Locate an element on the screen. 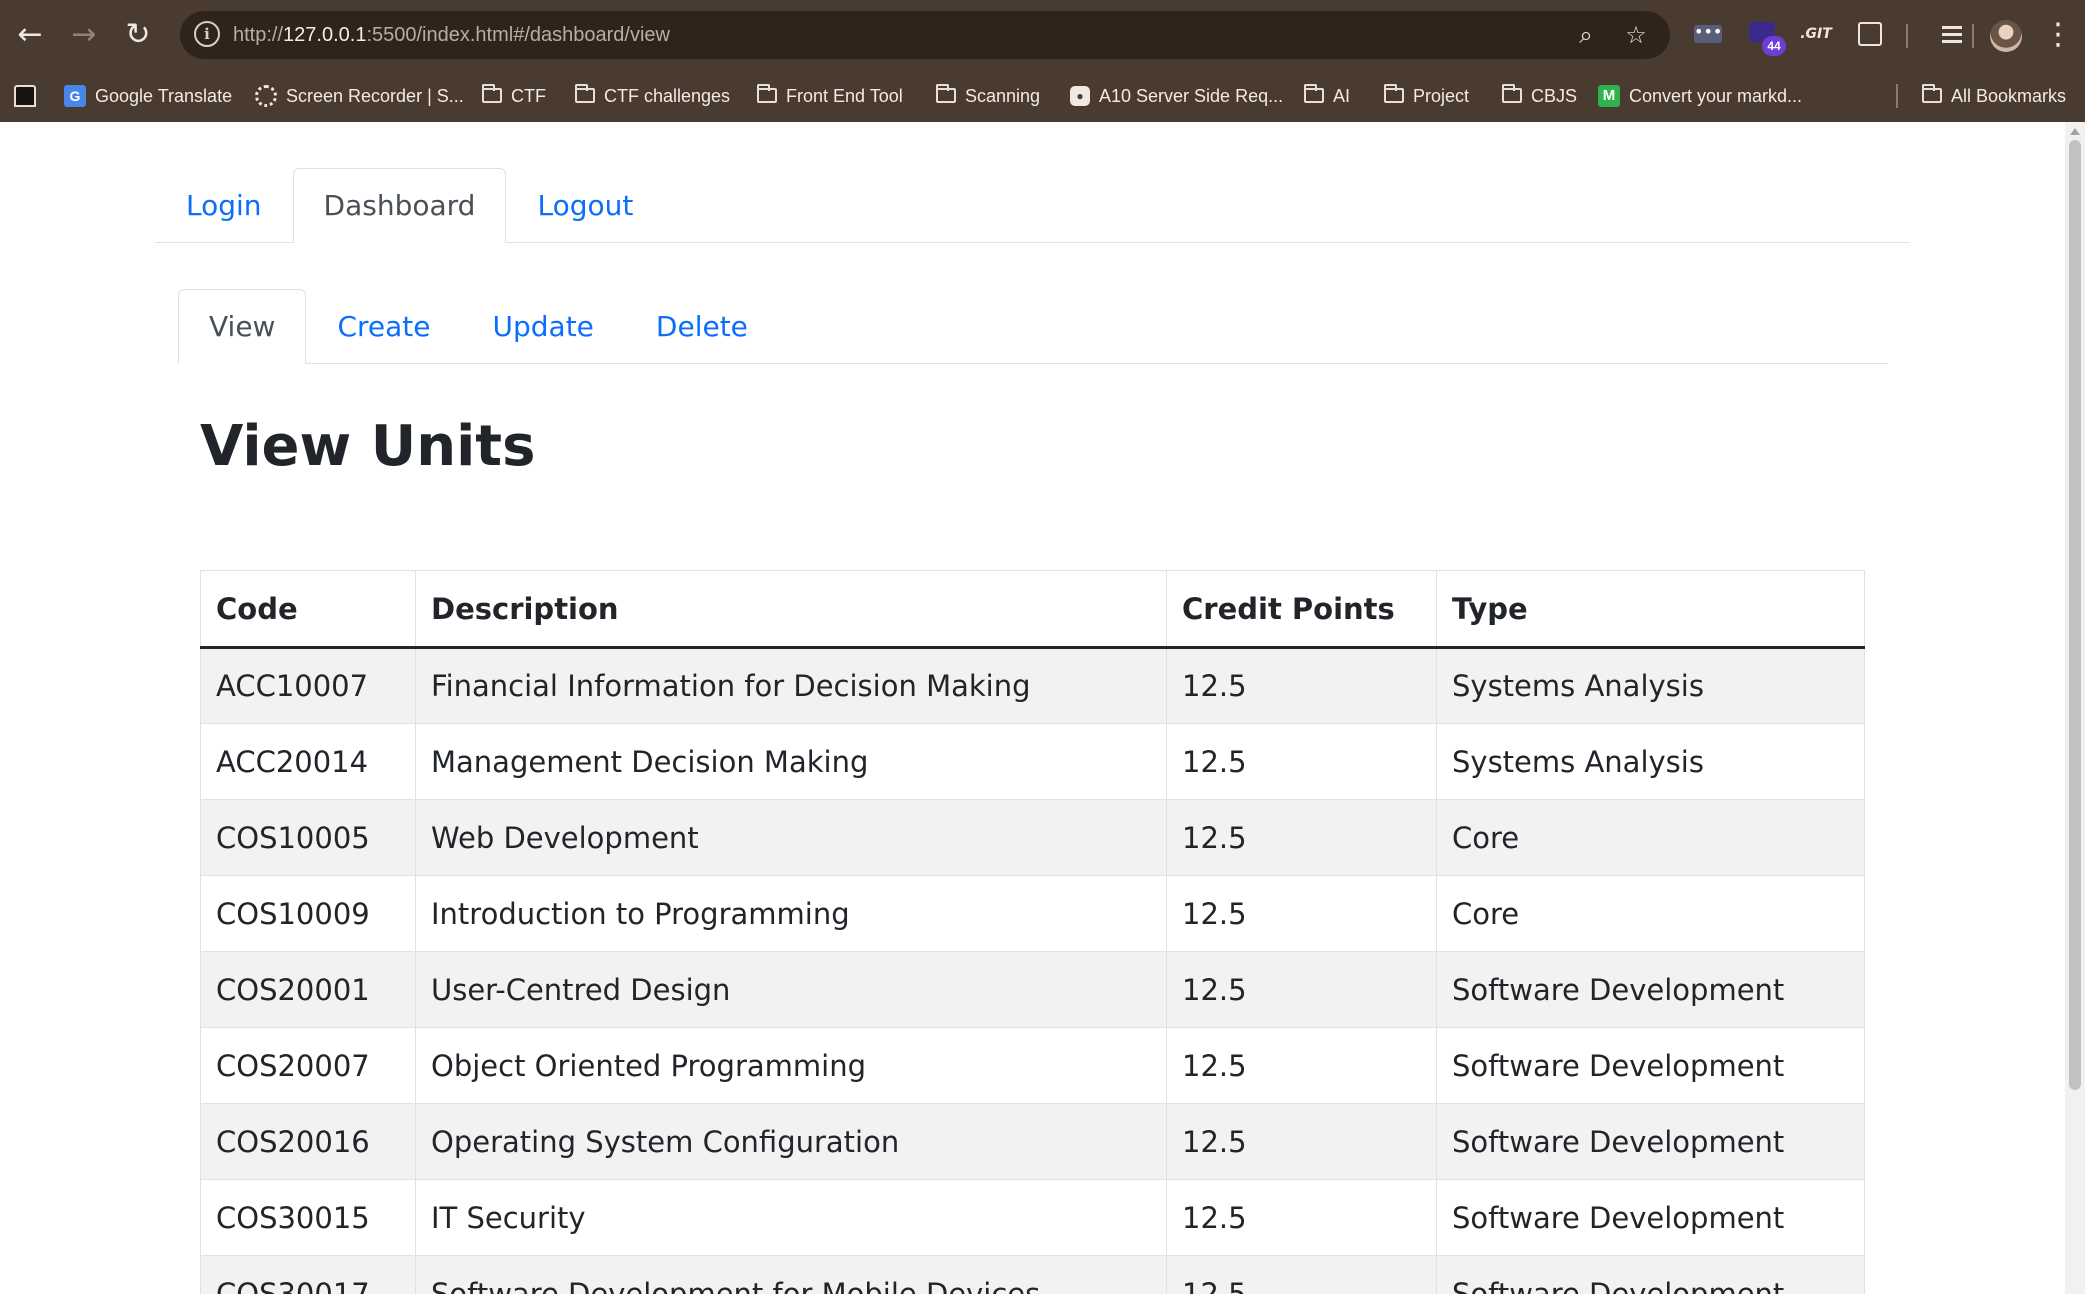 This screenshot has height=1294, width=2085. bookmark-folder-ctf: CTF is located at coordinates (514, 96).